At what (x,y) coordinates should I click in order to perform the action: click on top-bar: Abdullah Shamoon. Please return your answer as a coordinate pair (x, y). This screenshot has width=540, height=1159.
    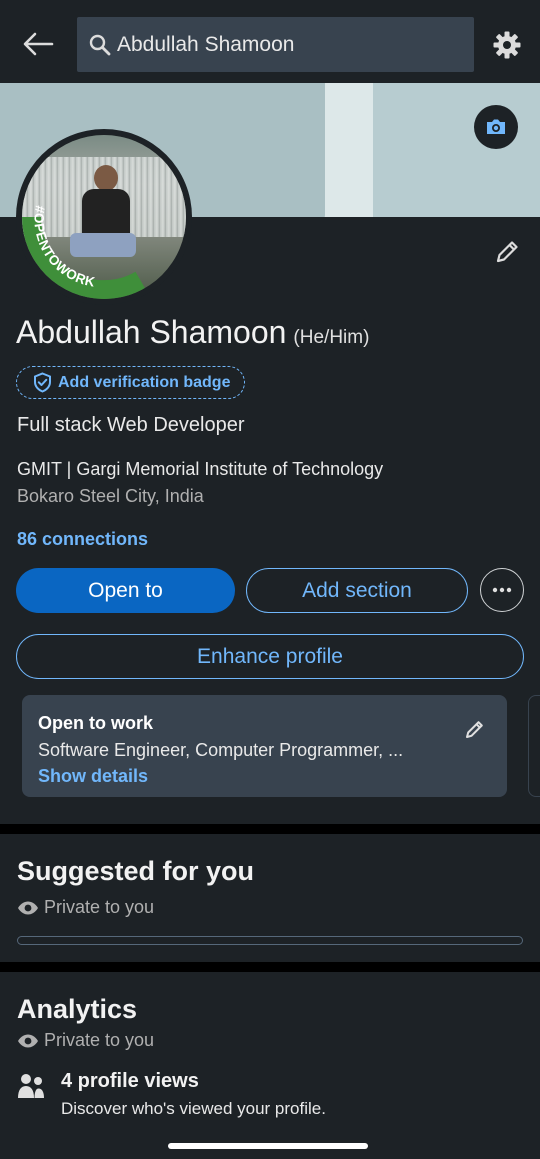
    Looking at the image, I should click on (270, 41).